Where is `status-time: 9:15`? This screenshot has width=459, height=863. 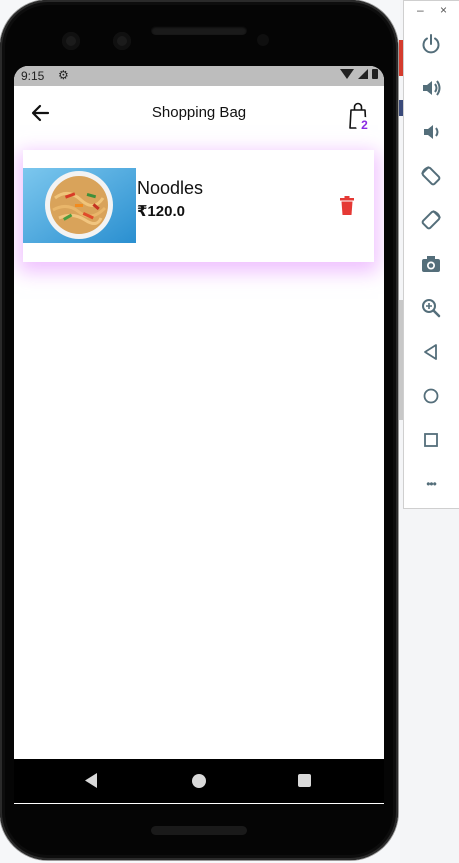 status-time: 9:15 is located at coordinates (33, 76).